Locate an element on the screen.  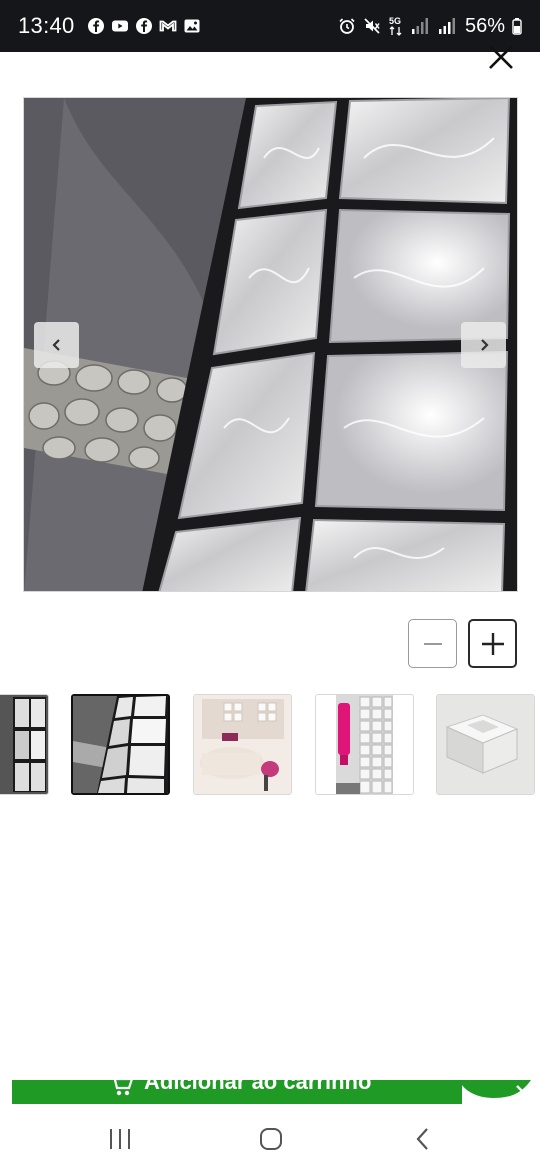
minus-icon is located at coordinates (432, 643).